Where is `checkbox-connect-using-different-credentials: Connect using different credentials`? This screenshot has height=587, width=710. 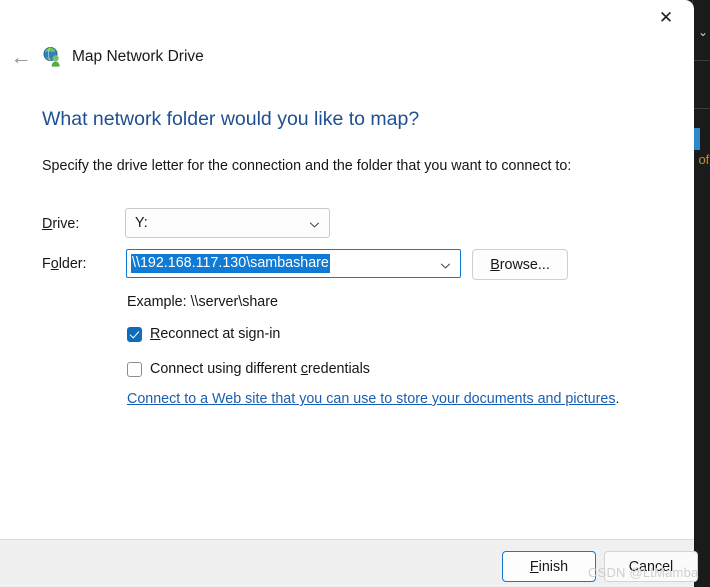 checkbox-connect-using-different-credentials: Connect using different credentials is located at coordinates (248, 369).